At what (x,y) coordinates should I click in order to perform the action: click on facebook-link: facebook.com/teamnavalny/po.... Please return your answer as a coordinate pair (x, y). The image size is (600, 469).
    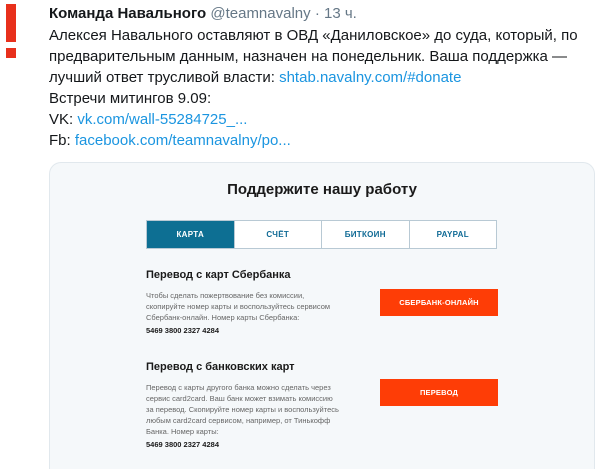
    Looking at the image, I should click on (183, 140).